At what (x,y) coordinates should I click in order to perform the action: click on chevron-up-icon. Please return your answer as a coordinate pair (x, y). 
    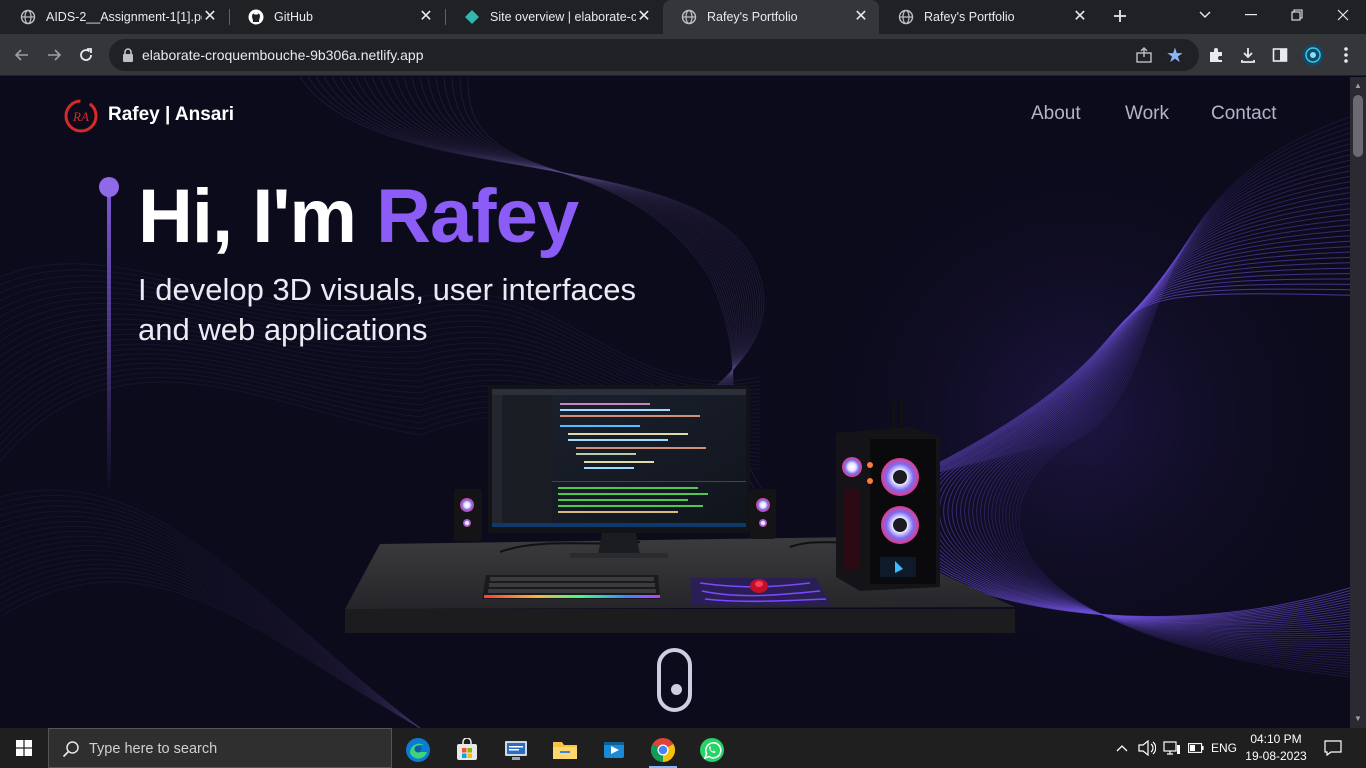
    Looking at the image, I should click on (1122, 748).